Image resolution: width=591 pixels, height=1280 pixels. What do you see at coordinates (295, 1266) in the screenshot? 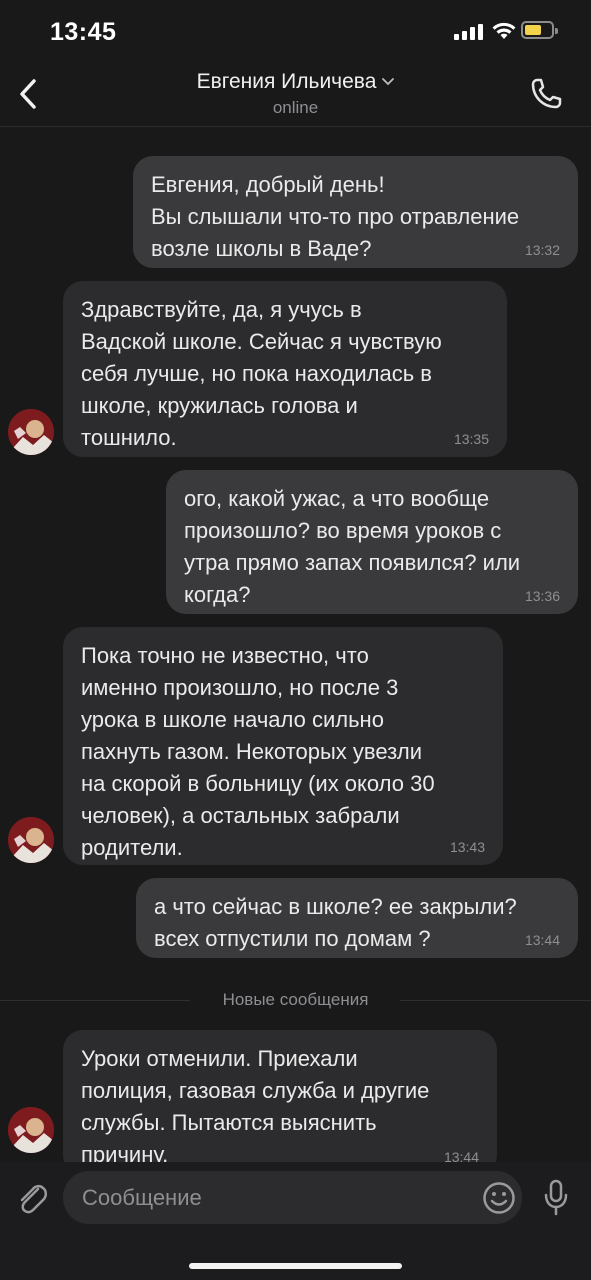
I see `home-indicator` at bounding box center [295, 1266].